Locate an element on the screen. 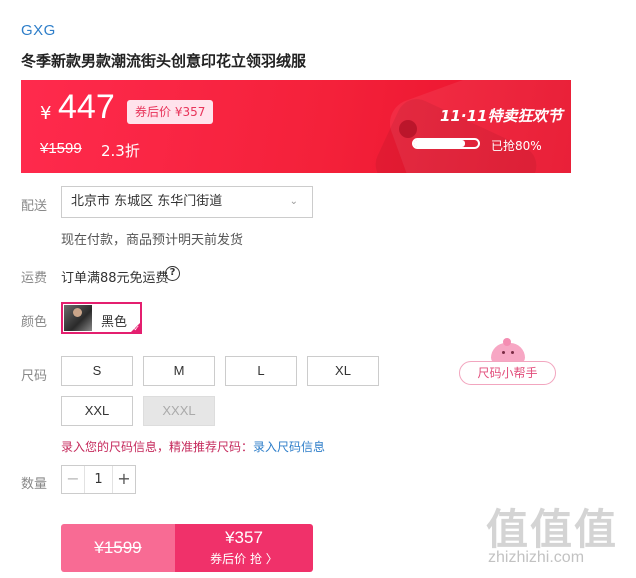 This screenshot has height=578, width=636. buy-price: ¥357 is located at coordinates (244, 537).